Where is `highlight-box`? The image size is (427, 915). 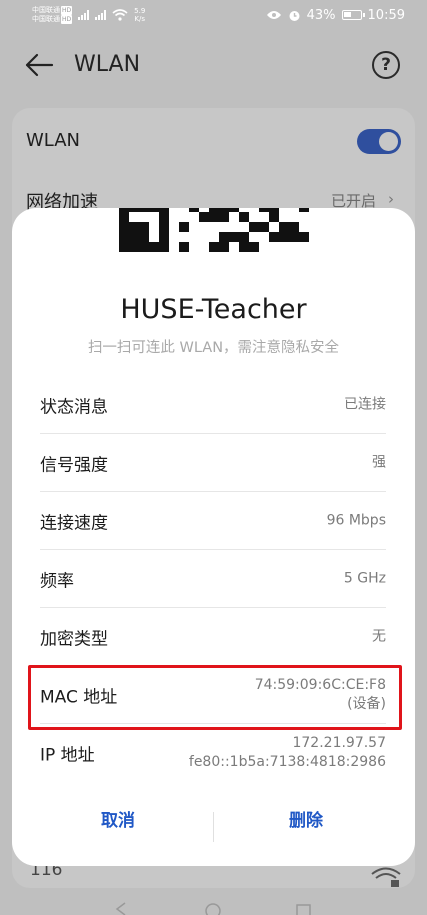
highlight-box is located at coordinates (215, 697).